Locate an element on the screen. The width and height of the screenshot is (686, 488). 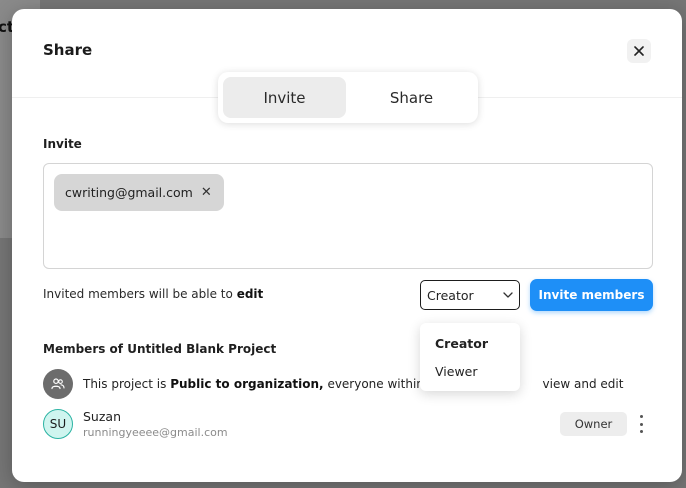
invite-members-button: Invite members is located at coordinates (591, 295).